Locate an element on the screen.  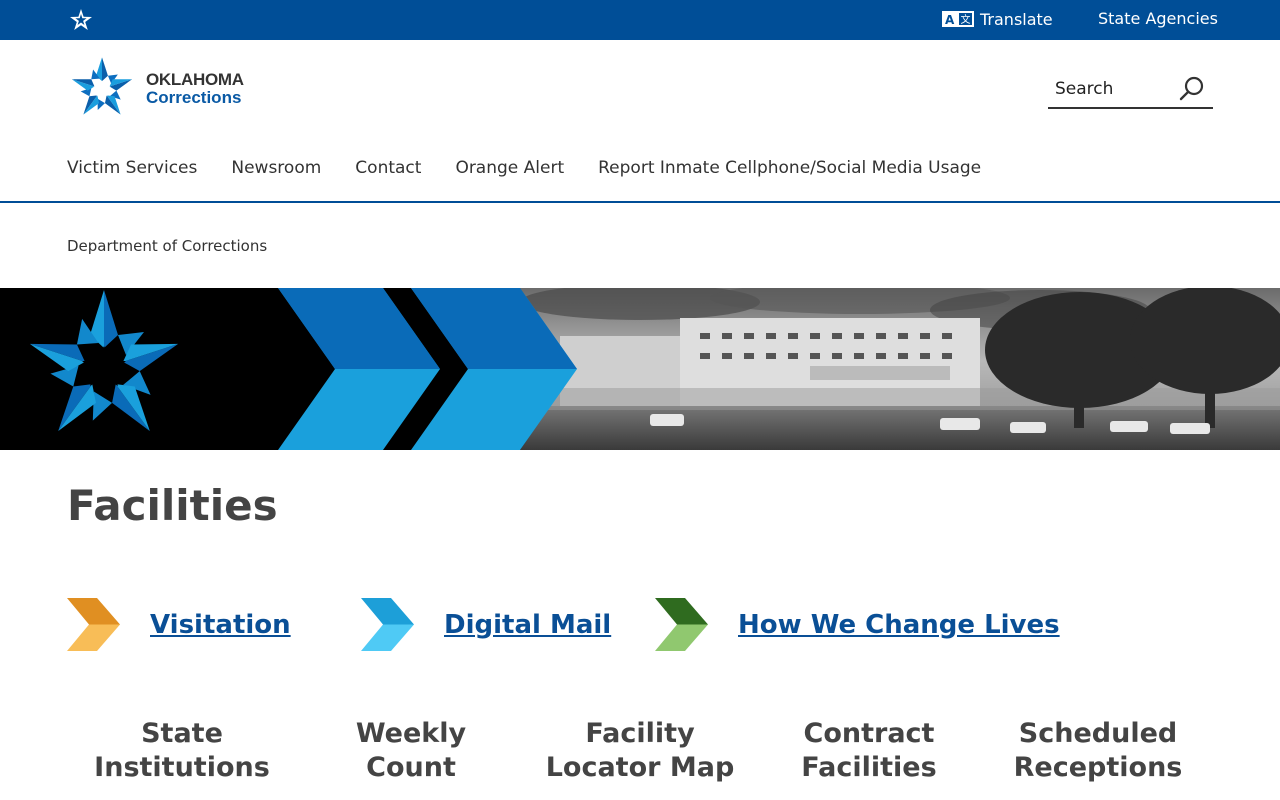
tile-scheduled-receptions: Scheduled Receptions is located at coordinates (1098, 751).